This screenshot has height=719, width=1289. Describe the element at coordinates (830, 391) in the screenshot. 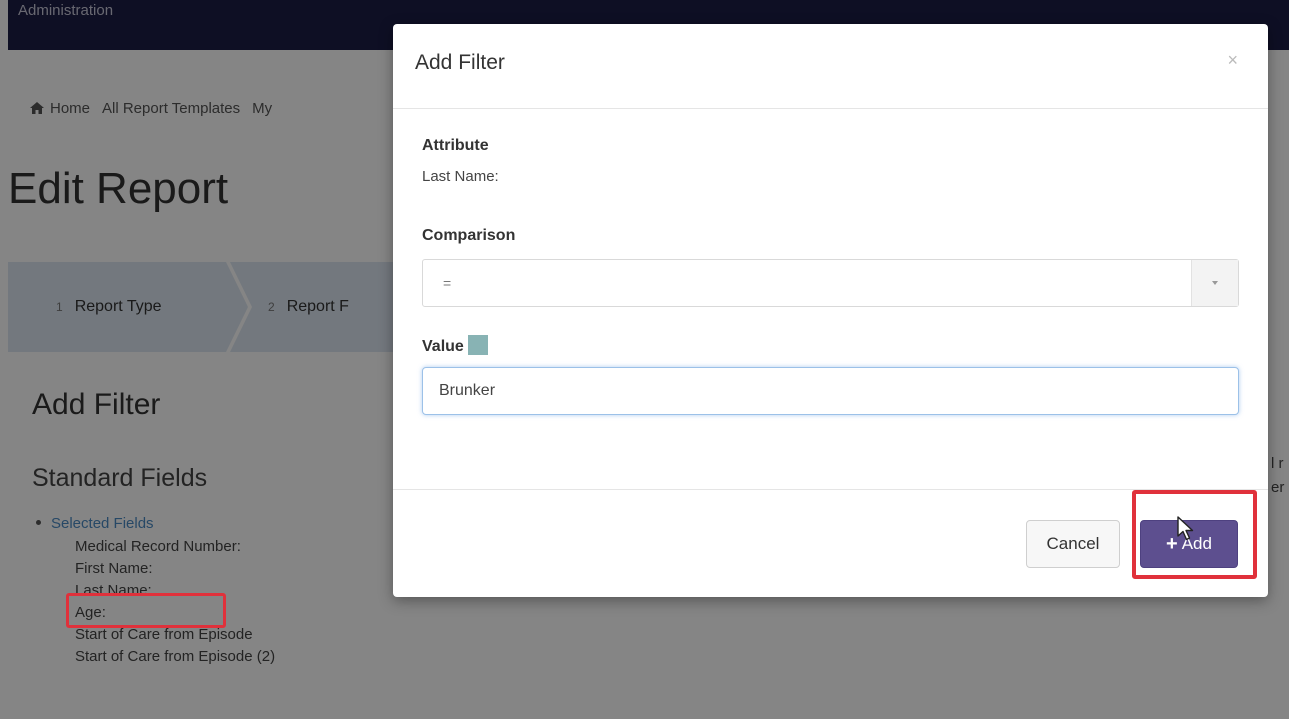

I see `value-input` at that location.